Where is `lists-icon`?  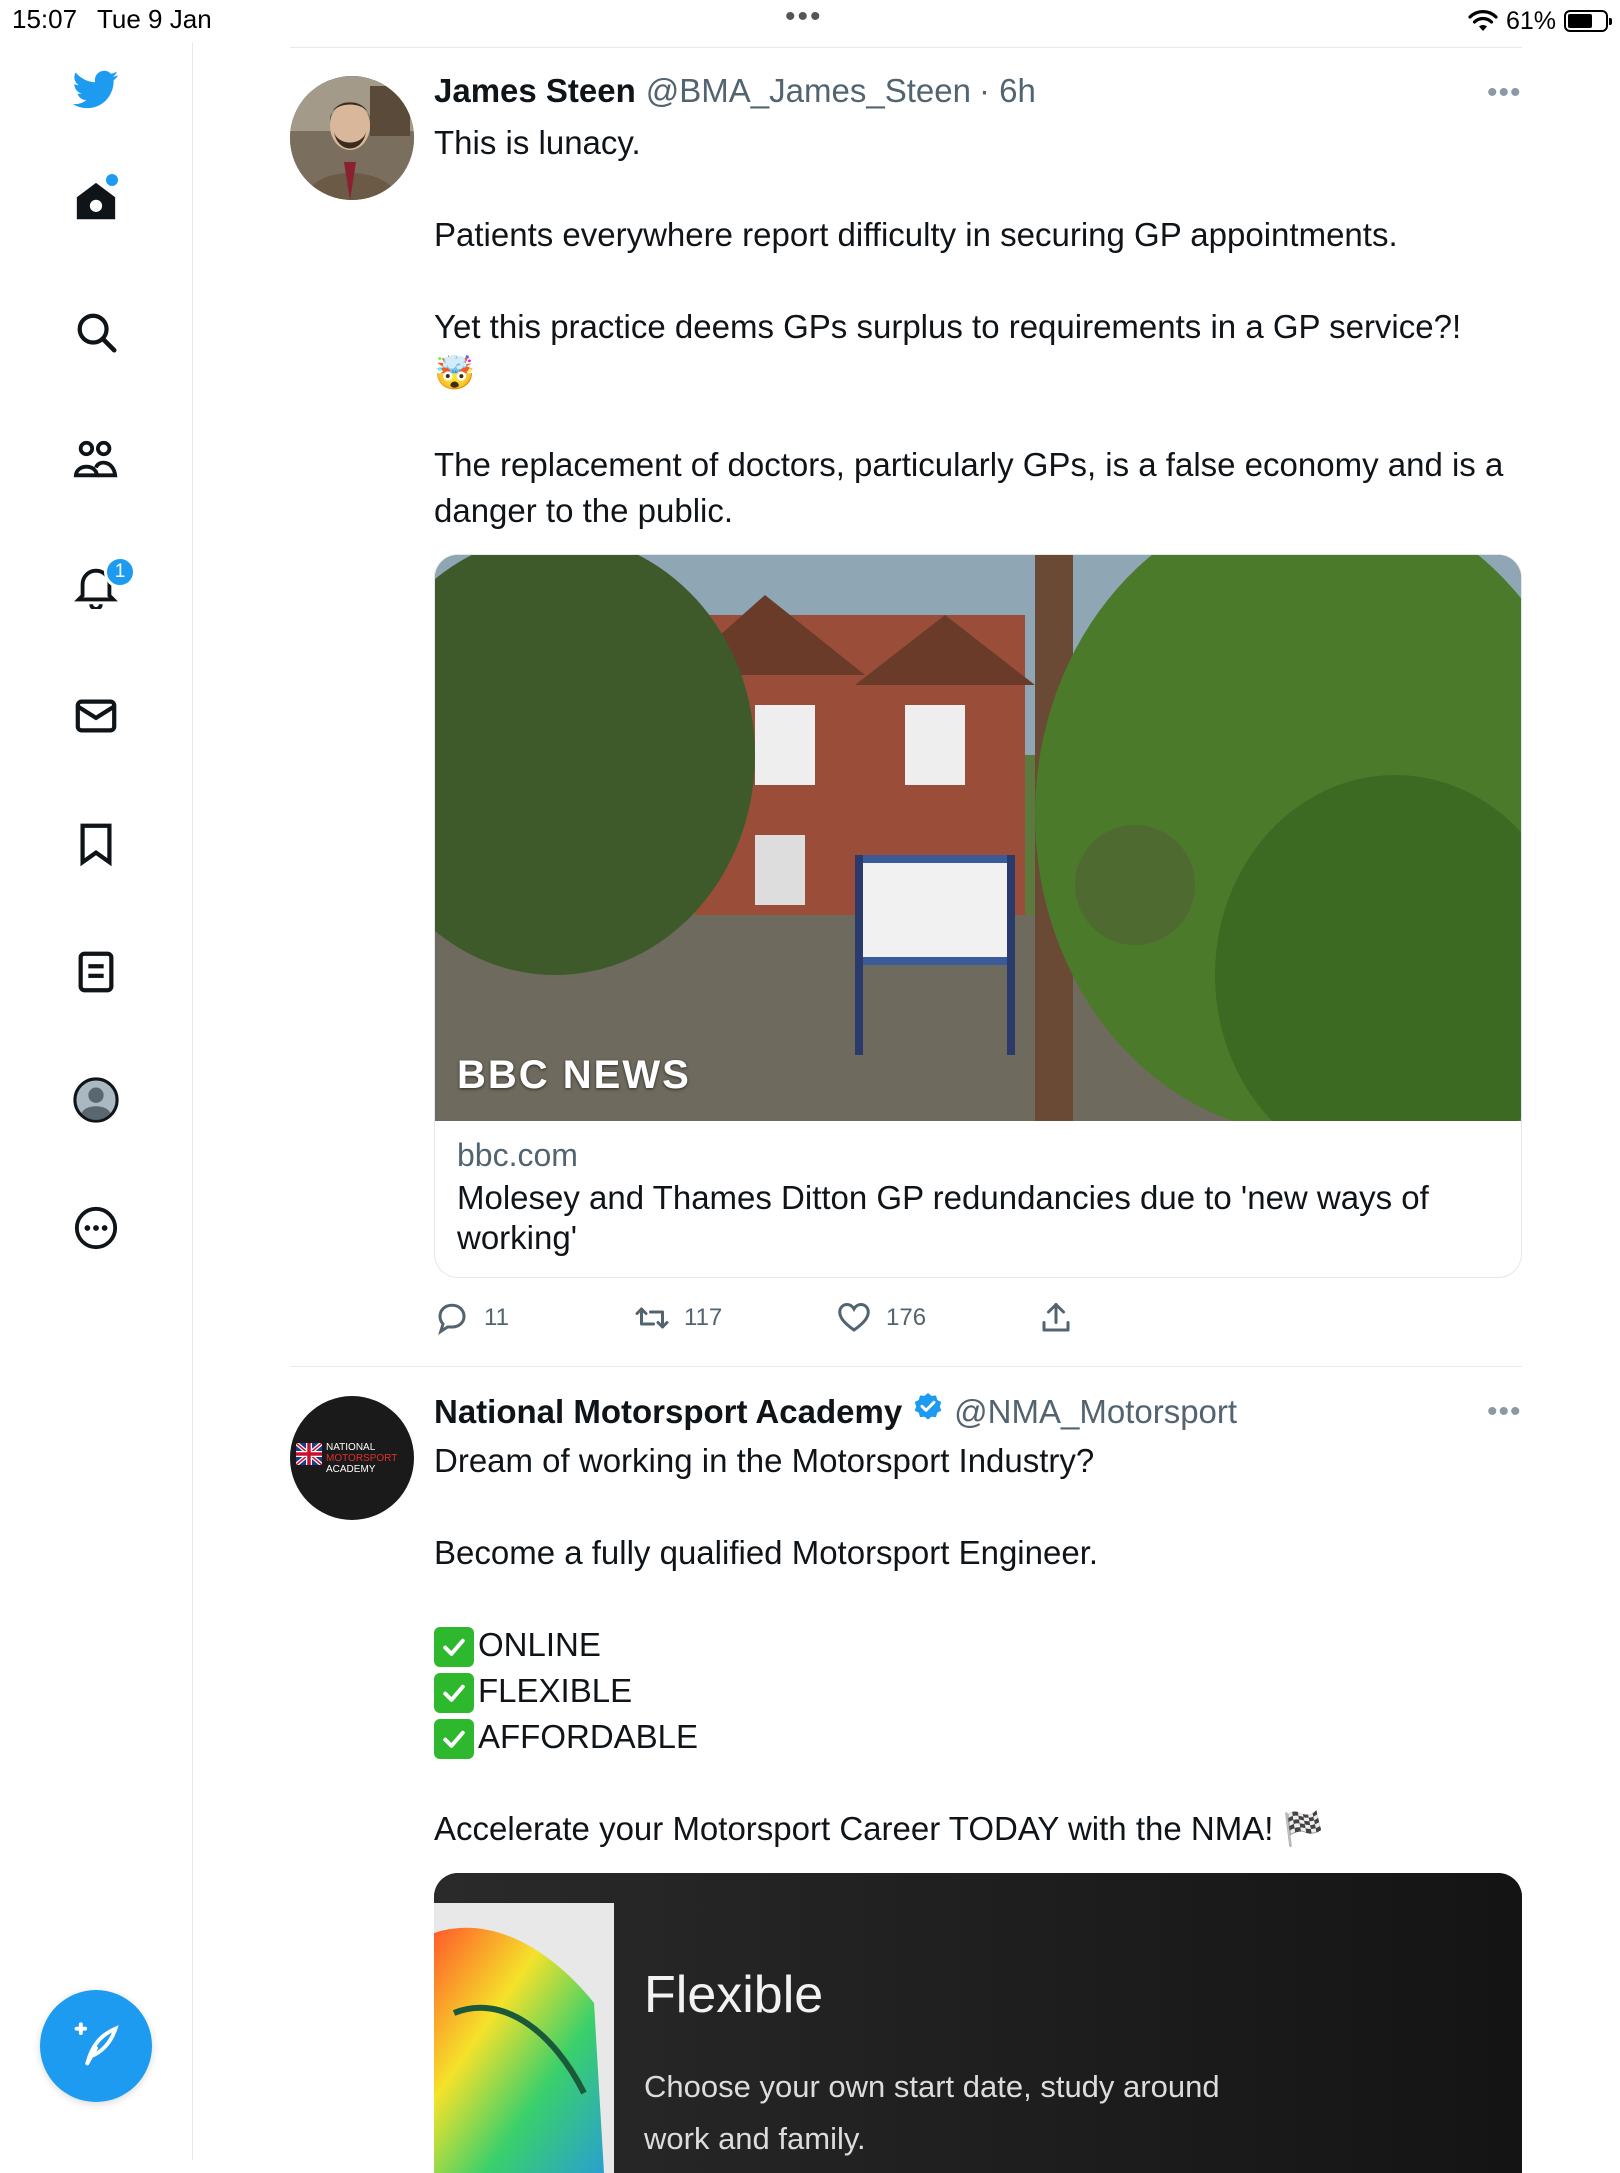 lists-icon is located at coordinates (96, 972).